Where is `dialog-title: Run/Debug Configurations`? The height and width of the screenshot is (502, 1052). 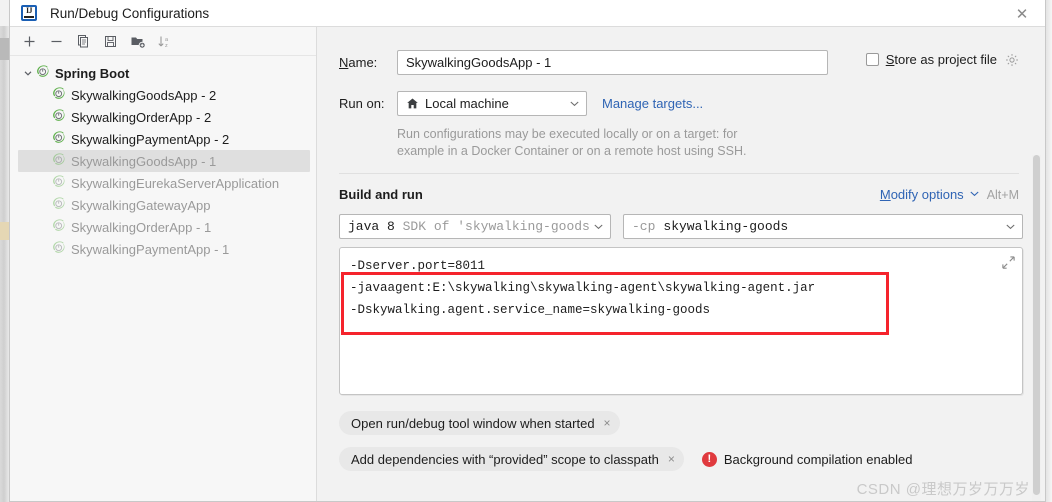 dialog-title: Run/Debug Configurations is located at coordinates (130, 13).